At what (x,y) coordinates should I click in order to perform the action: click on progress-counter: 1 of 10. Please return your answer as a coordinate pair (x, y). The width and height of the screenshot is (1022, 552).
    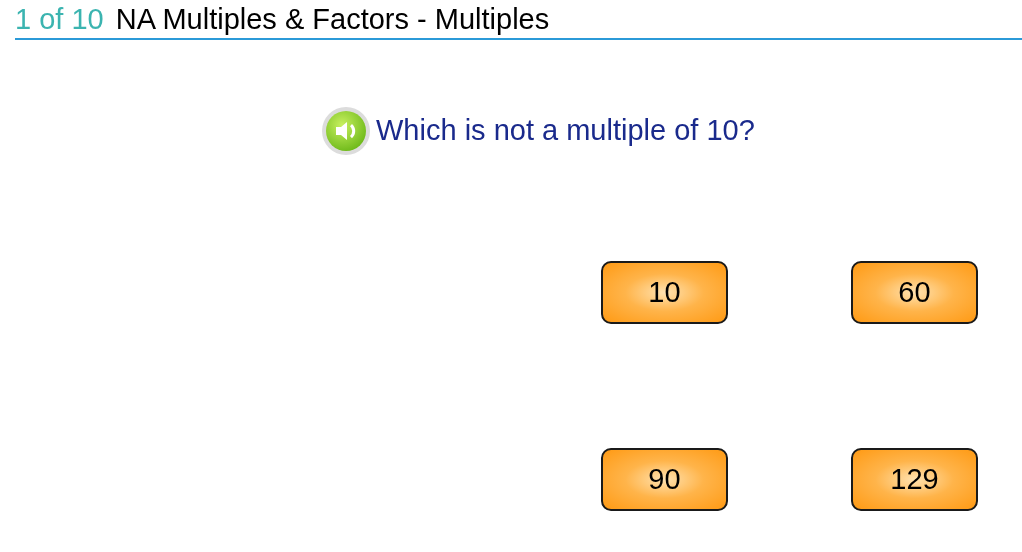
    Looking at the image, I should click on (59, 19).